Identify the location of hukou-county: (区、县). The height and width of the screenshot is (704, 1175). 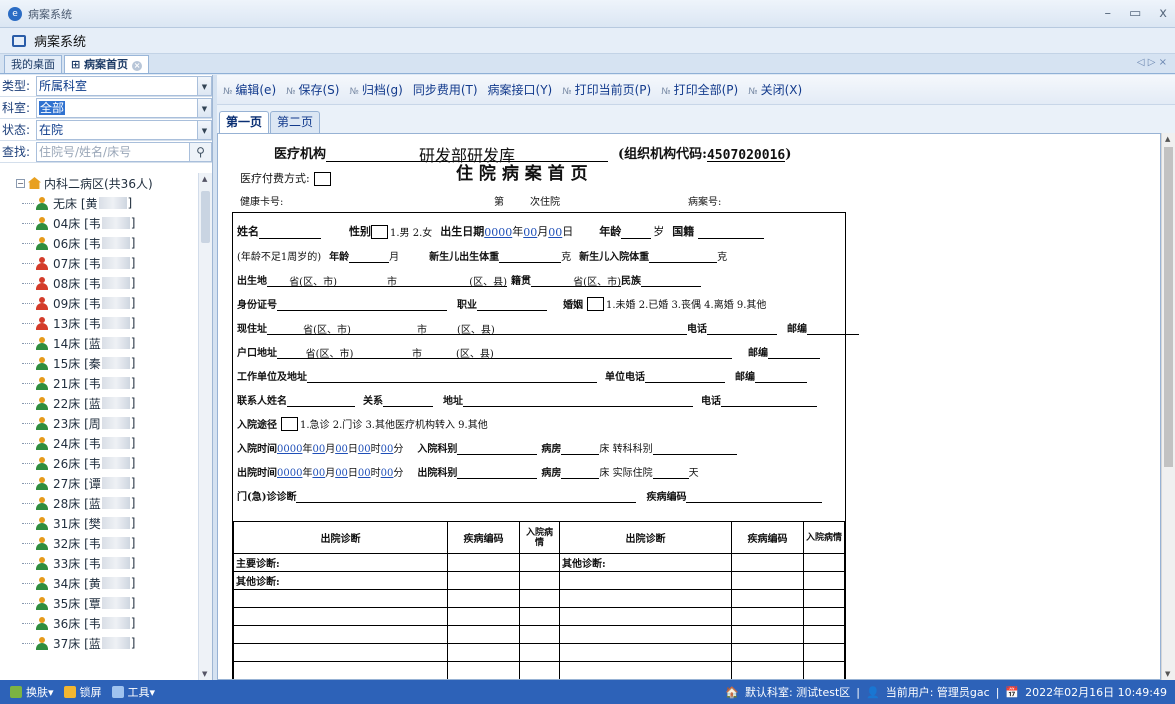
(592, 352).